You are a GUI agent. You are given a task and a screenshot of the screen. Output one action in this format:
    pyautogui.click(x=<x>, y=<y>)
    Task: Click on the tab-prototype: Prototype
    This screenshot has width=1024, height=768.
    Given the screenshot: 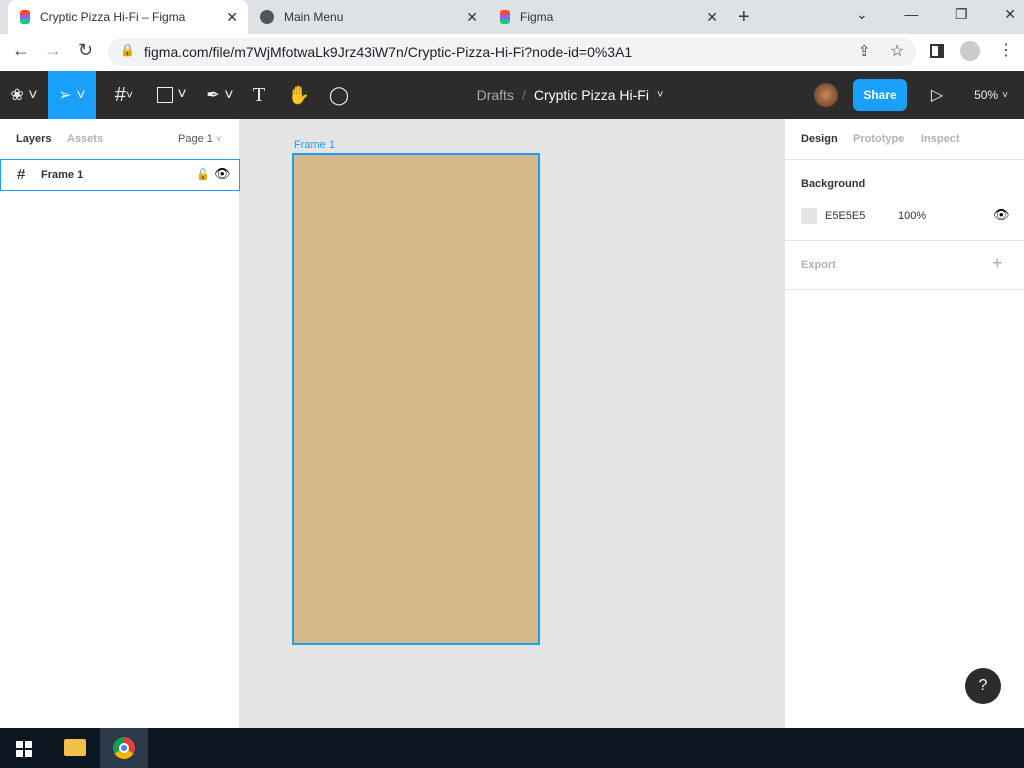 What is the action you would take?
    pyautogui.click(x=878, y=139)
    